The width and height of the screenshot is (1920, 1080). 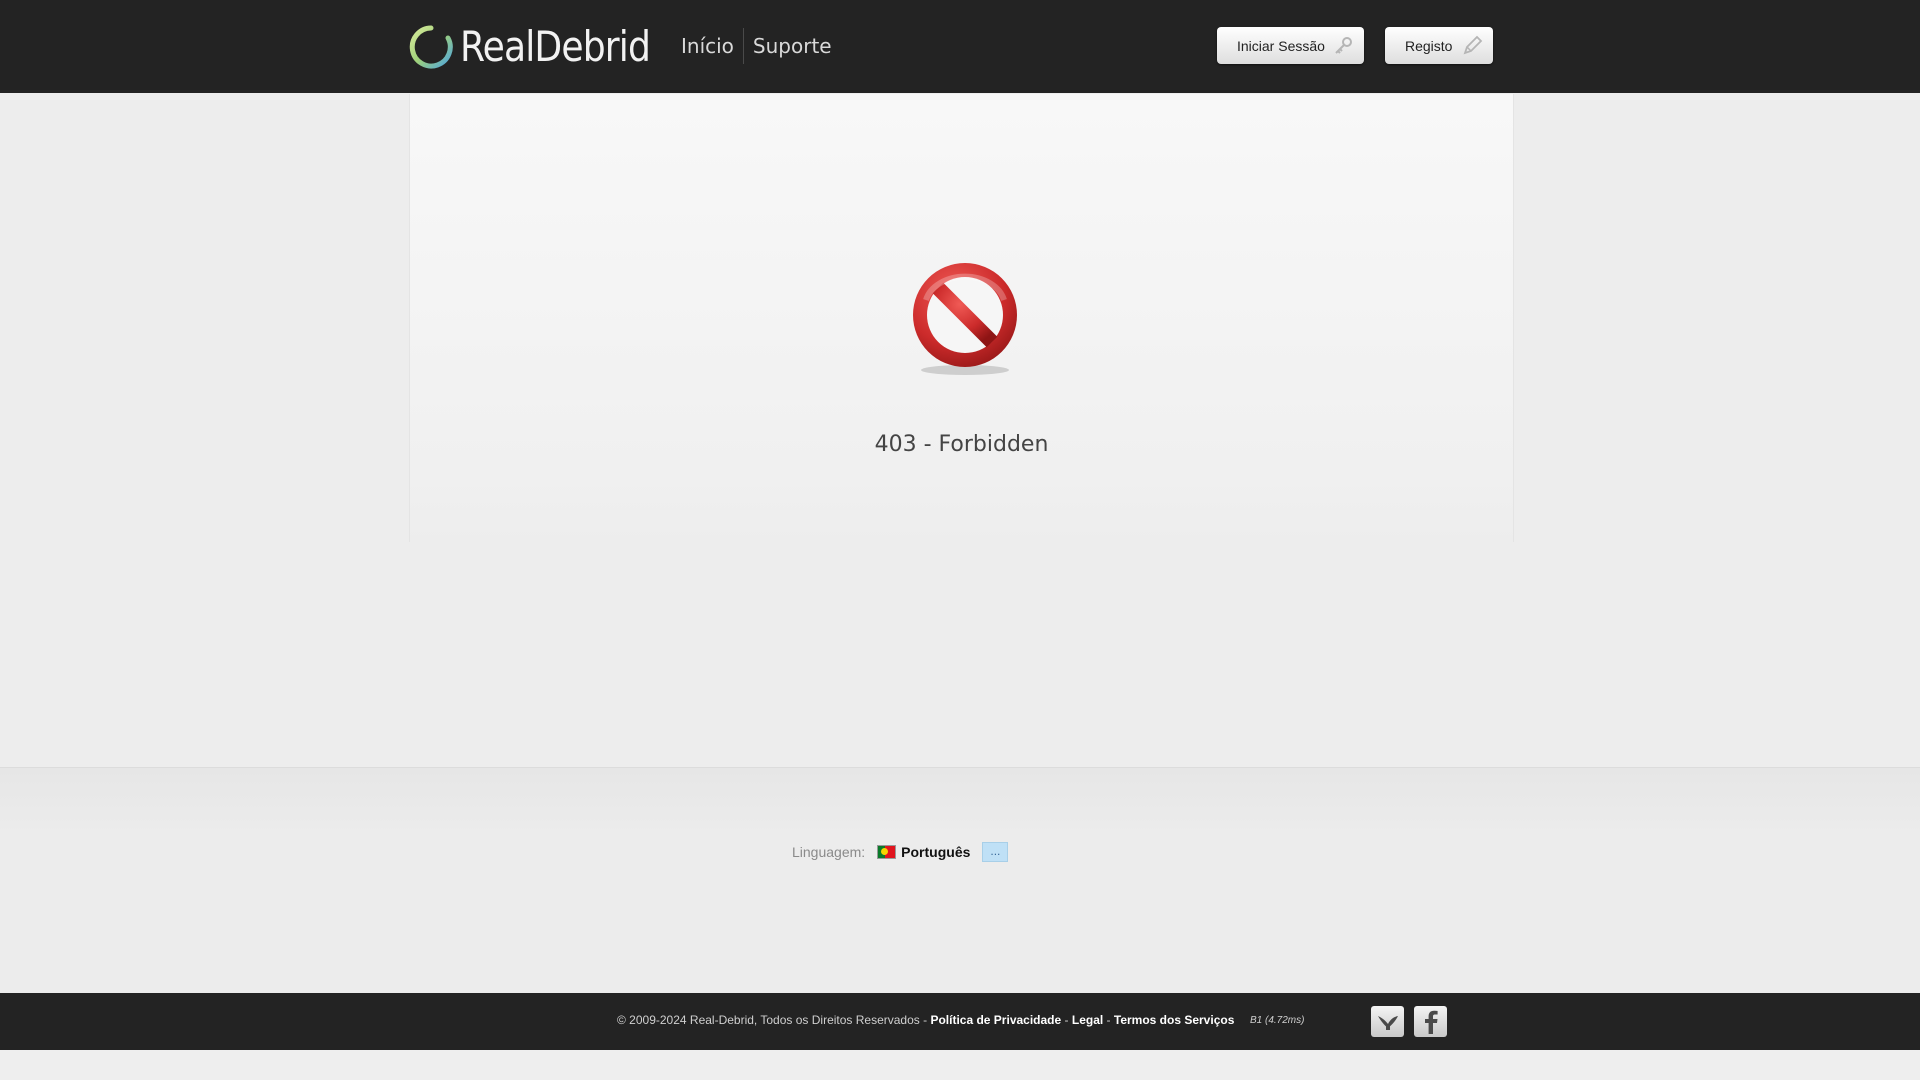 What do you see at coordinates (995, 1020) in the screenshot?
I see `privacy-link: Política de Privacidade` at bounding box center [995, 1020].